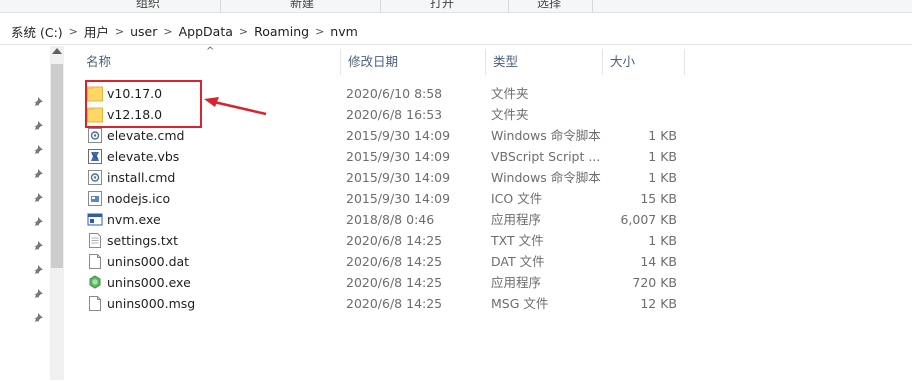  I want to click on file-name: elevate.vbs, so click(143, 156).